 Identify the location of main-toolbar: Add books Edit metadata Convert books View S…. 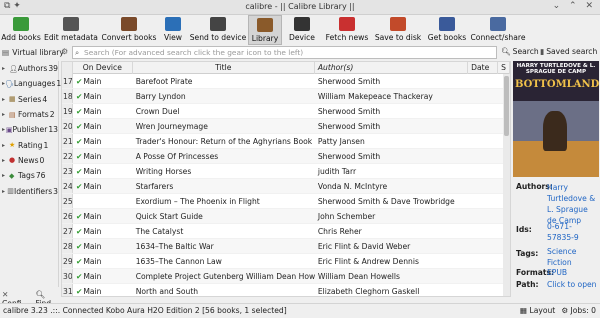
(300, 30).